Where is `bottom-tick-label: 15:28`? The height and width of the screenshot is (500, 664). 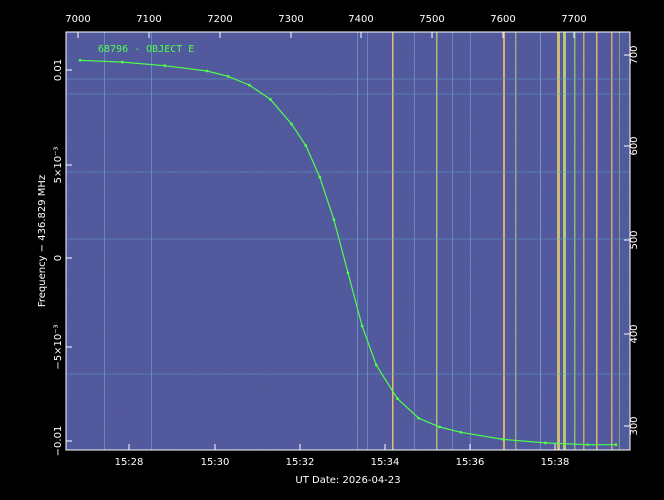 bottom-tick-label: 15:28 is located at coordinates (129, 462).